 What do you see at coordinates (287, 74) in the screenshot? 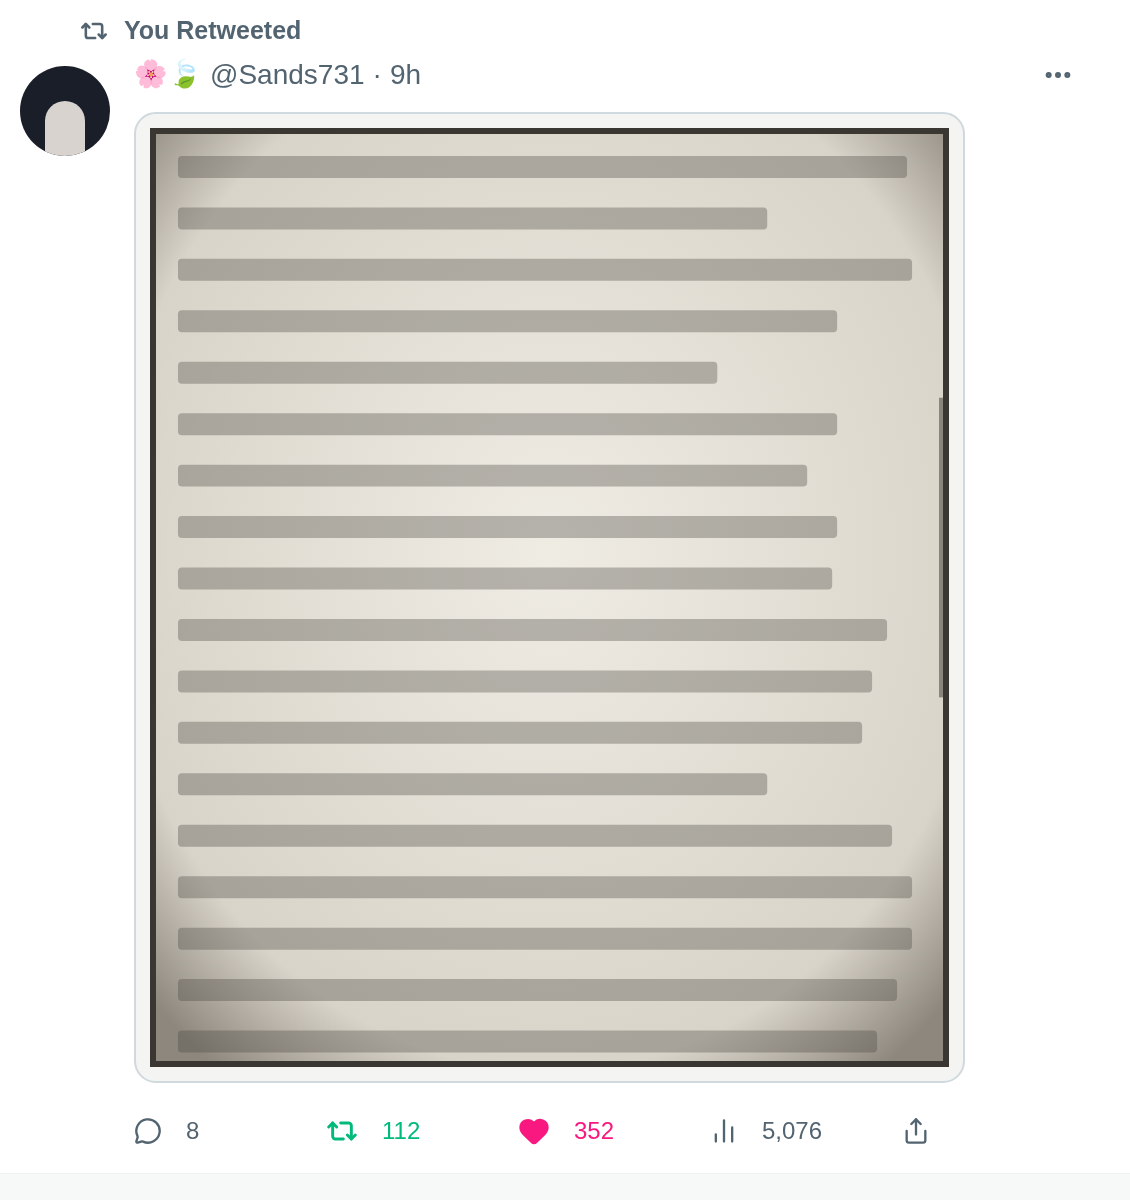
I see `author-handle: @Sands731` at bounding box center [287, 74].